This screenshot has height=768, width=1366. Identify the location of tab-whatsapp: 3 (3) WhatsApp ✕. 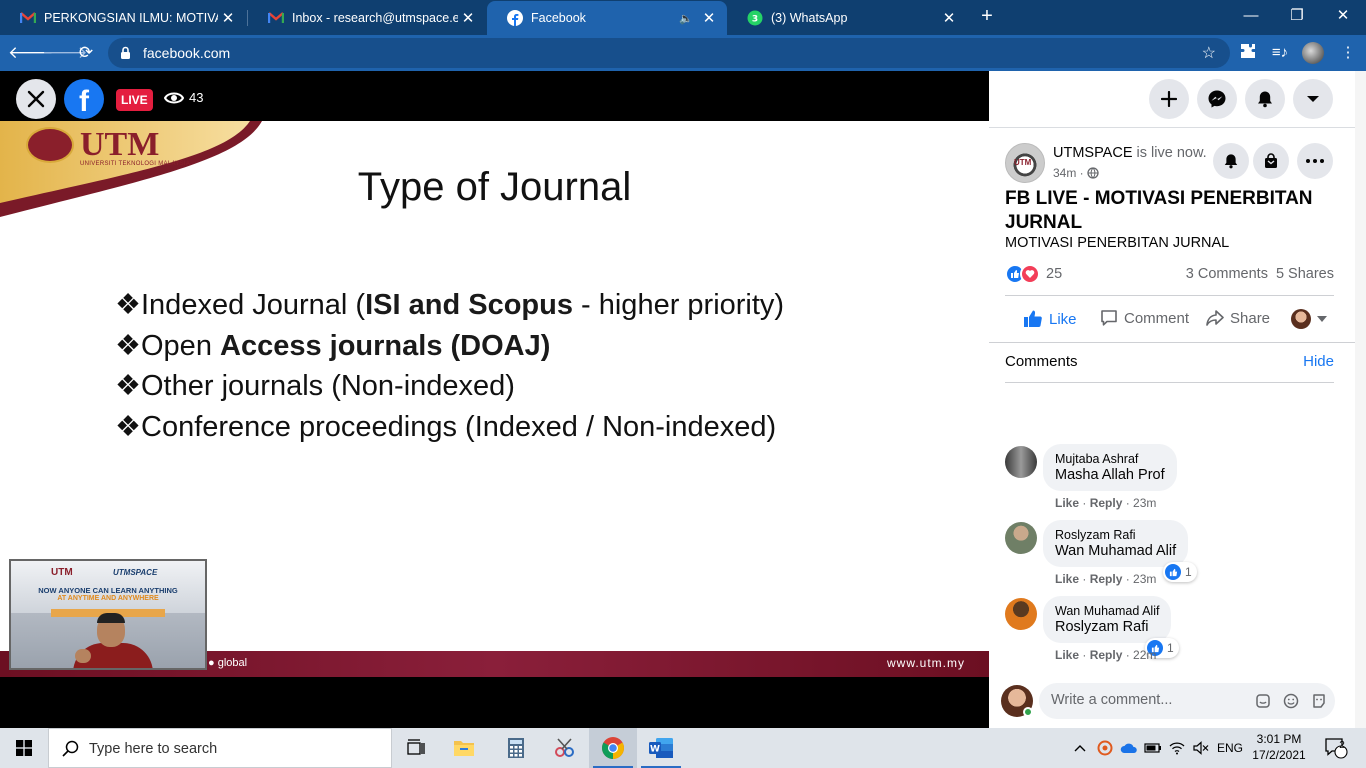
(847, 18).